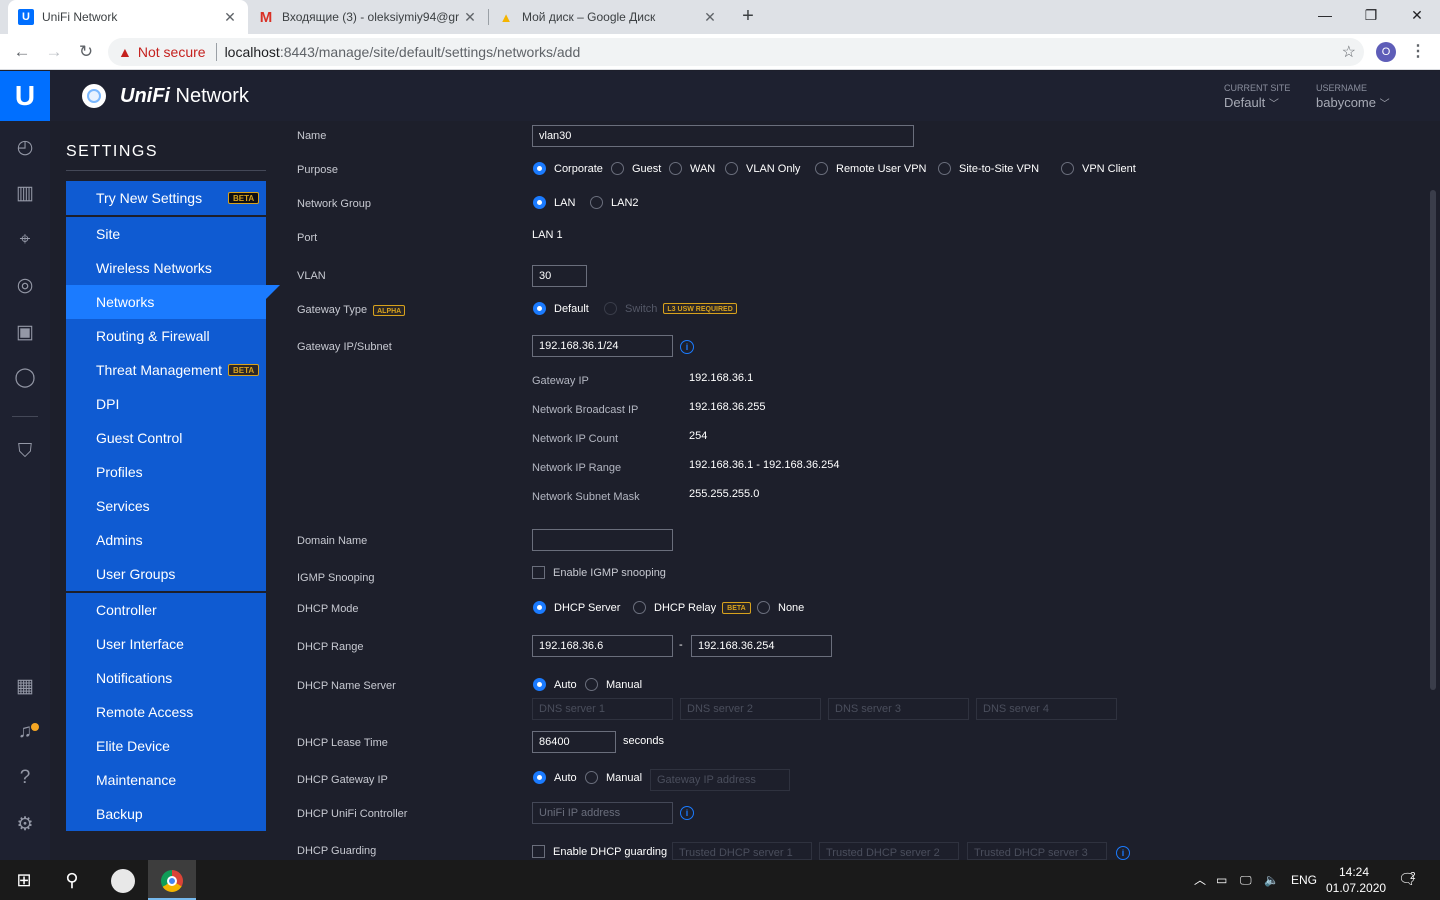 The image size is (1440, 900). I want to click on dhcp-ns-manual-radio: Manual, so click(613, 684).